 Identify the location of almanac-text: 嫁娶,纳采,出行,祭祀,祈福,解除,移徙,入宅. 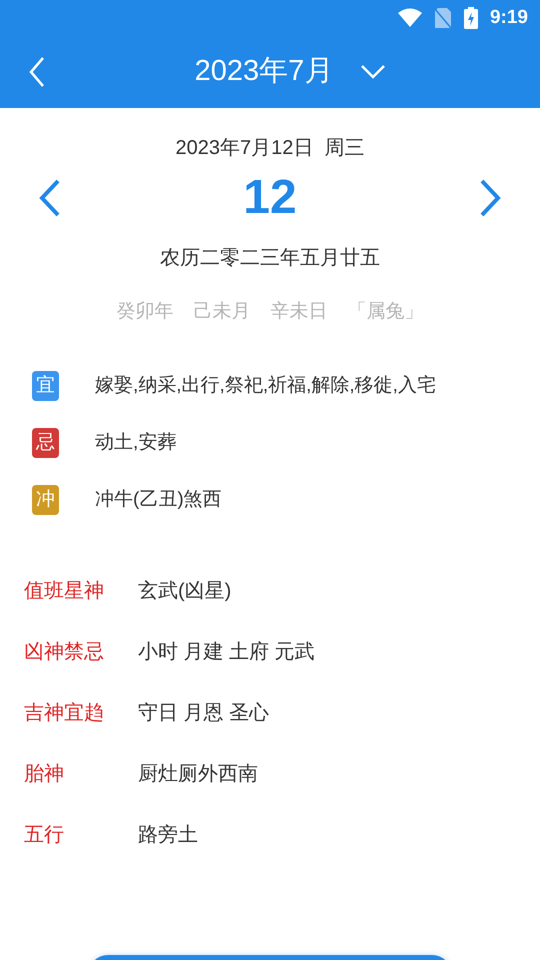
(266, 386).